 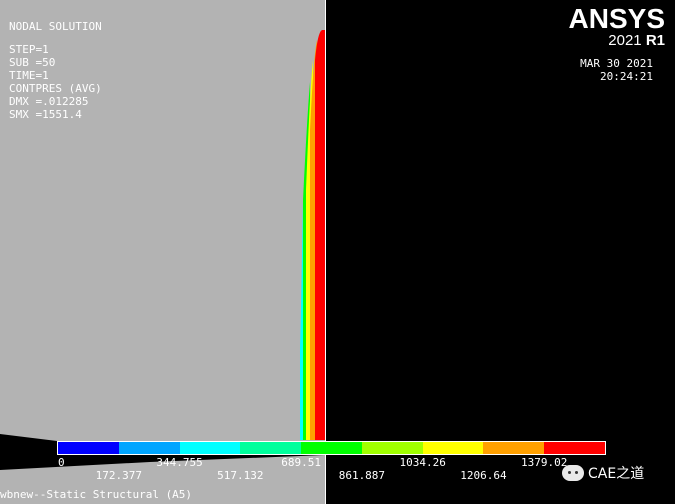 I want to click on timestamp-time: 20:24:21, so click(x=626, y=76).